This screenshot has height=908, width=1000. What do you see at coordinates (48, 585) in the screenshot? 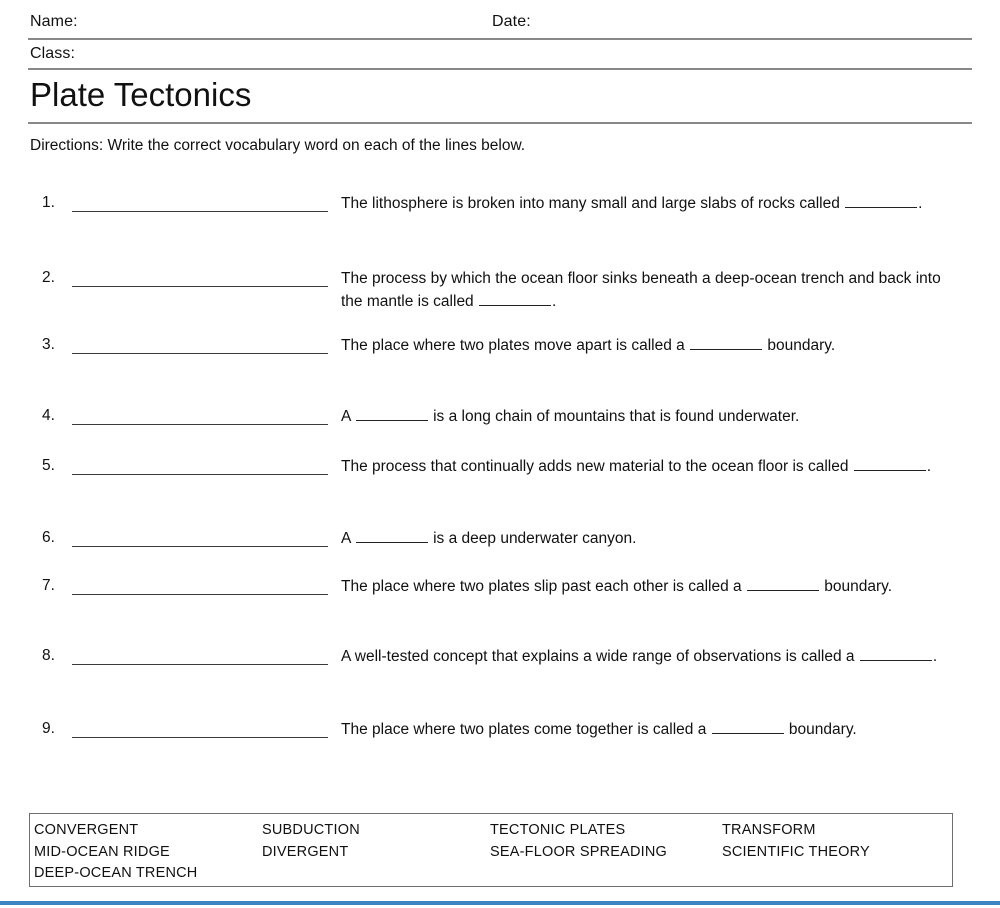
I see `question-number: 7.` at bounding box center [48, 585].